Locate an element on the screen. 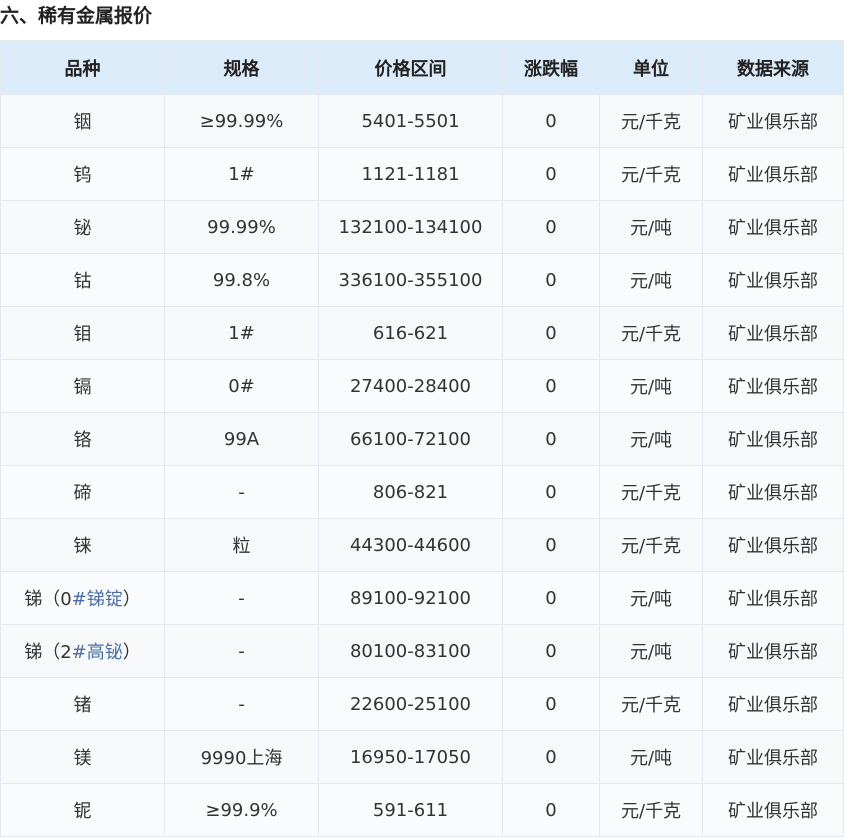 The height and width of the screenshot is (840, 844). table-row: 钨 1# 1121-1181 0 元/千克 矿业俱乐部 is located at coordinates (422, 174).